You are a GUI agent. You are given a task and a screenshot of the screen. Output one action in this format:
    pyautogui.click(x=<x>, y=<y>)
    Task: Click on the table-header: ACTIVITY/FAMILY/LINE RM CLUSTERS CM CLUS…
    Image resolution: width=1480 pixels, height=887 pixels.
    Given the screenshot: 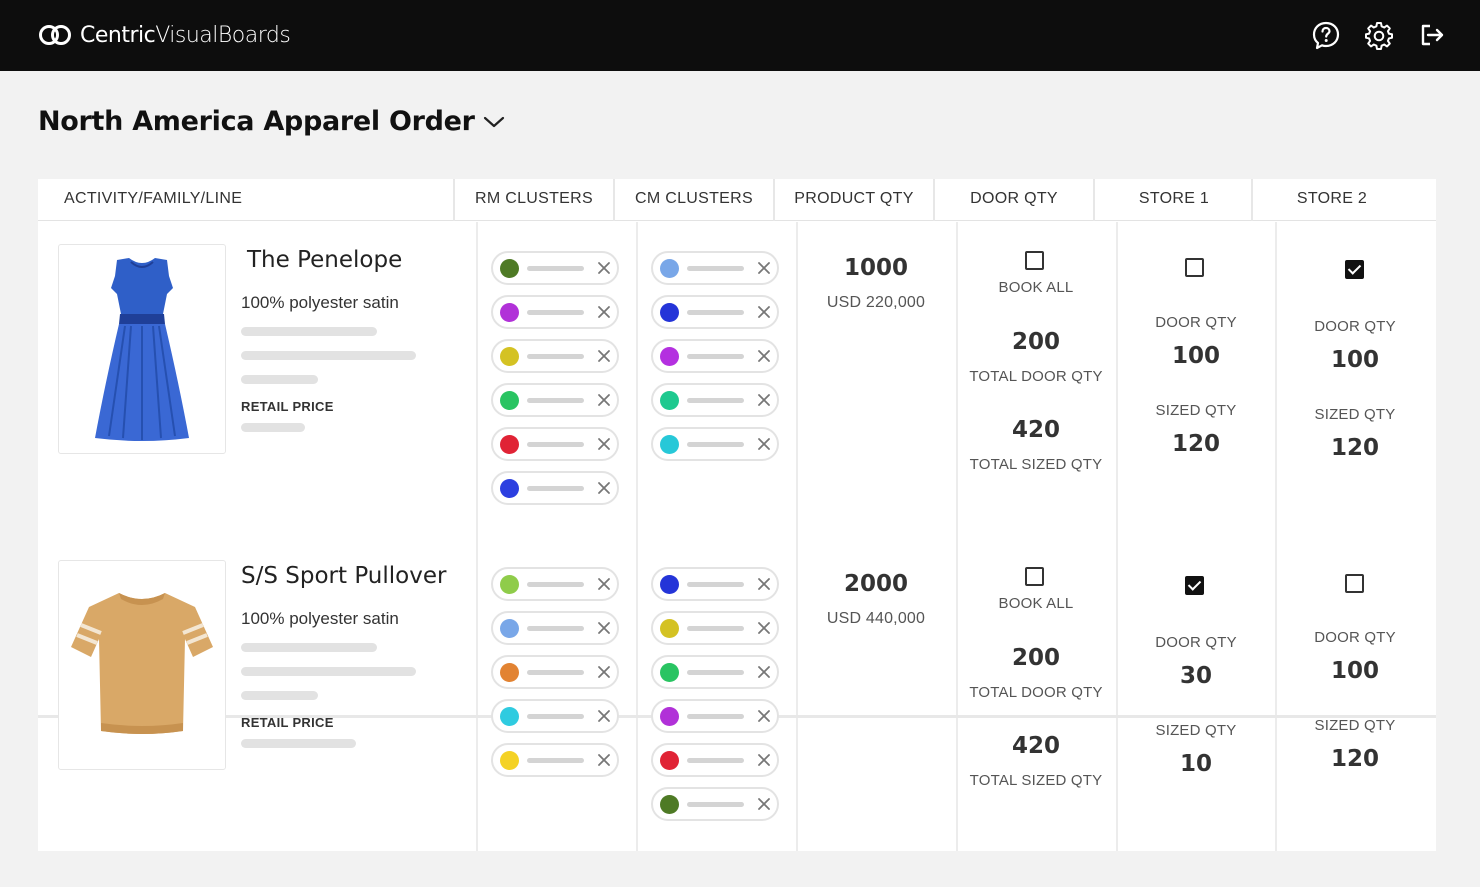 What is the action you would take?
    pyautogui.click(x=737, y=200)
    